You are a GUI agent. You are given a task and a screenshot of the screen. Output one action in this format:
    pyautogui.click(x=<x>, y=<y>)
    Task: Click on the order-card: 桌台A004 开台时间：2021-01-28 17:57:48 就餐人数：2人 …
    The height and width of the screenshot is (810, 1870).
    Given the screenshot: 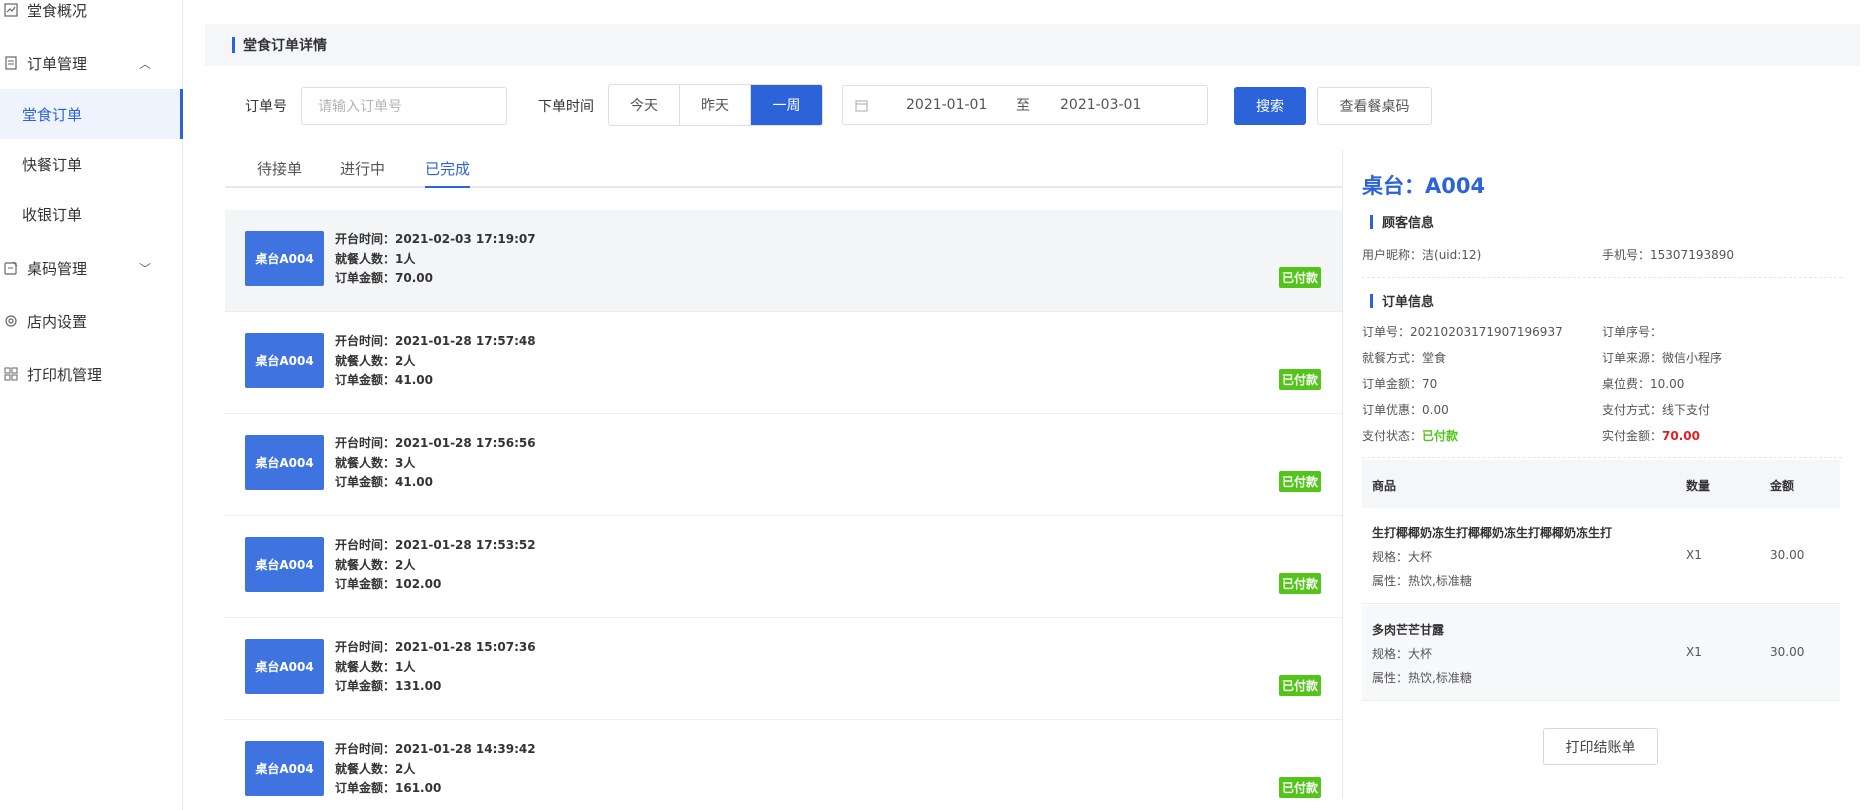 What is the action you would take?
    pyautogui.click(x=784, y=363)
    